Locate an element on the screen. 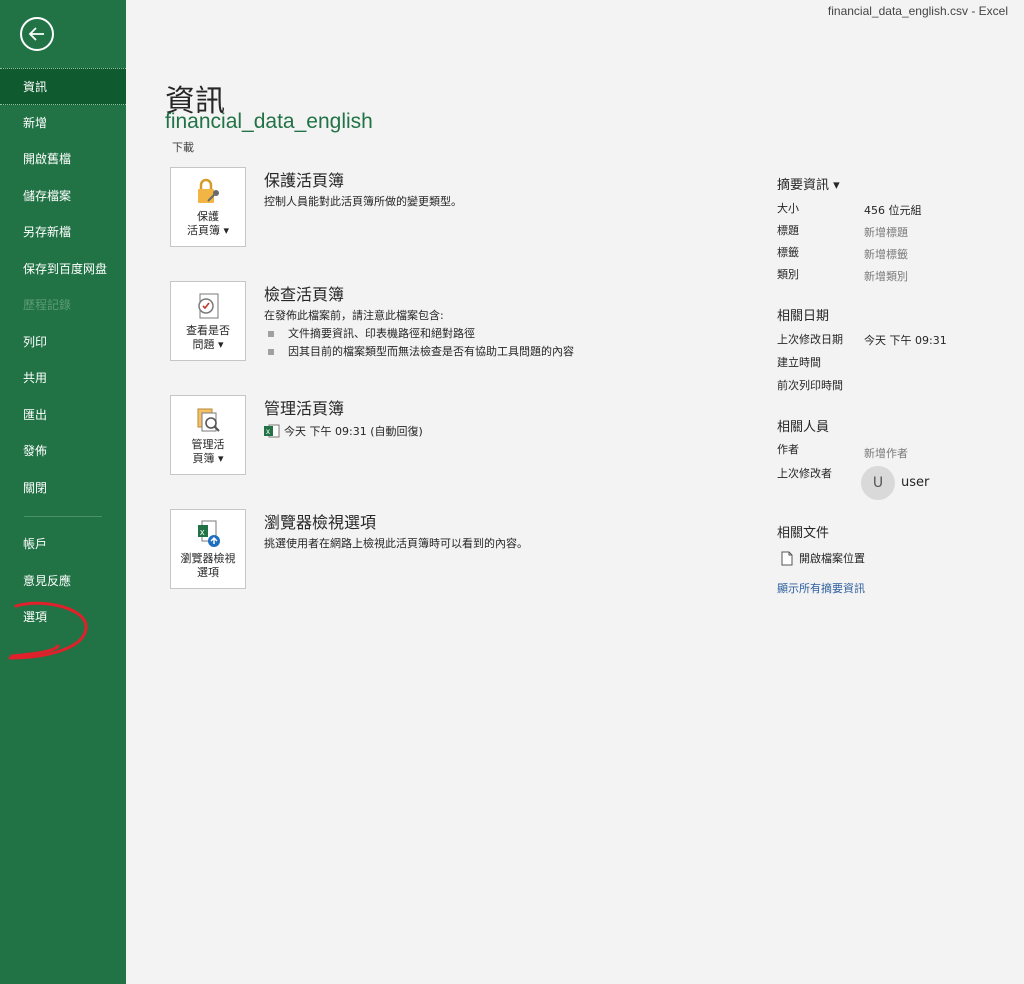  autorecover-version-item: x 今天 下午 09:31 (自動回復) is located at coordinates (343, 431).